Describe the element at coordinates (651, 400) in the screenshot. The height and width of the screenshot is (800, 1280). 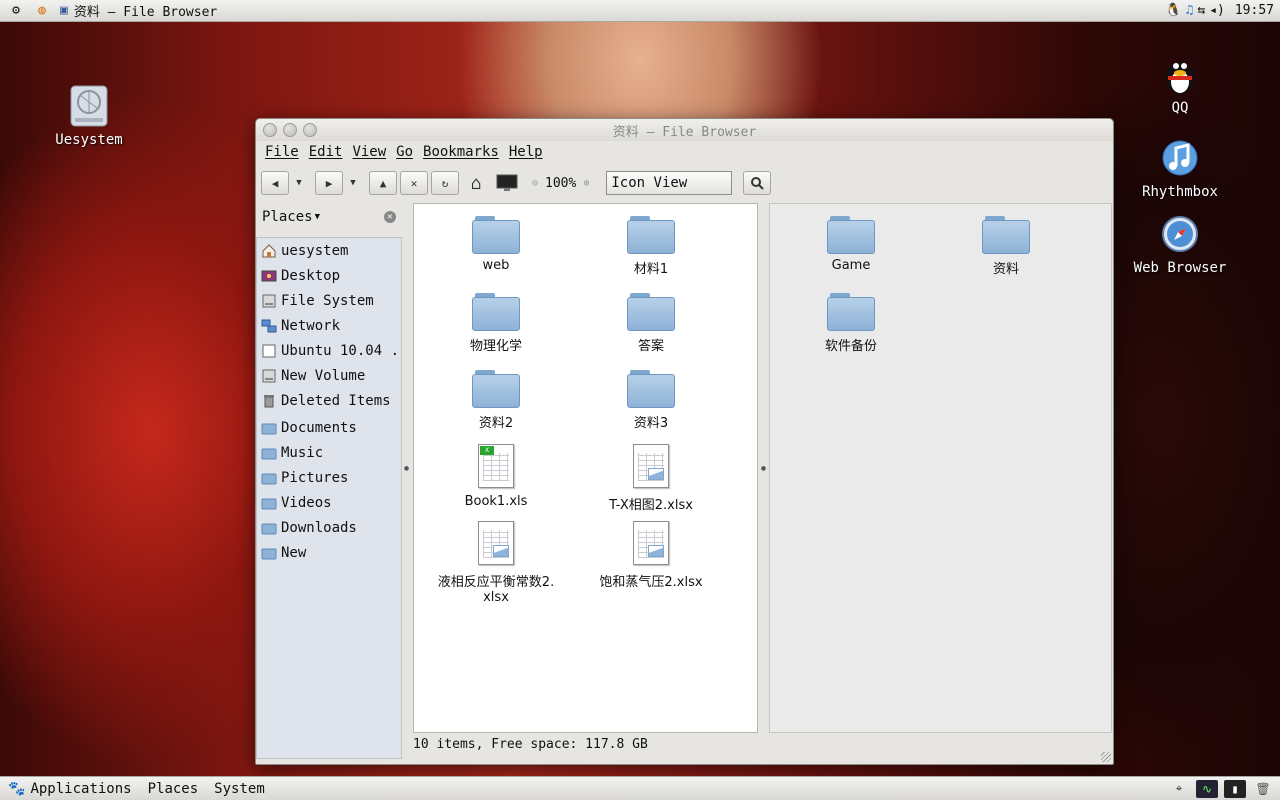
I see `file-item-folder: 资料3` at that location.